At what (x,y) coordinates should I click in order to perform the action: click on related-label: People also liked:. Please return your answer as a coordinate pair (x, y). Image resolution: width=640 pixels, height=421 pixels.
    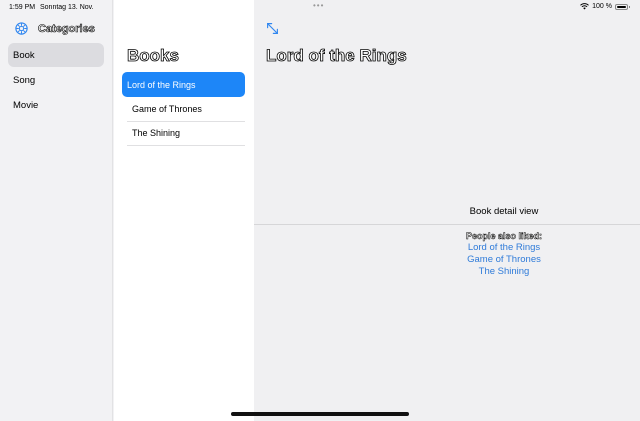
    Looking at the image, I should click on (504, 236).